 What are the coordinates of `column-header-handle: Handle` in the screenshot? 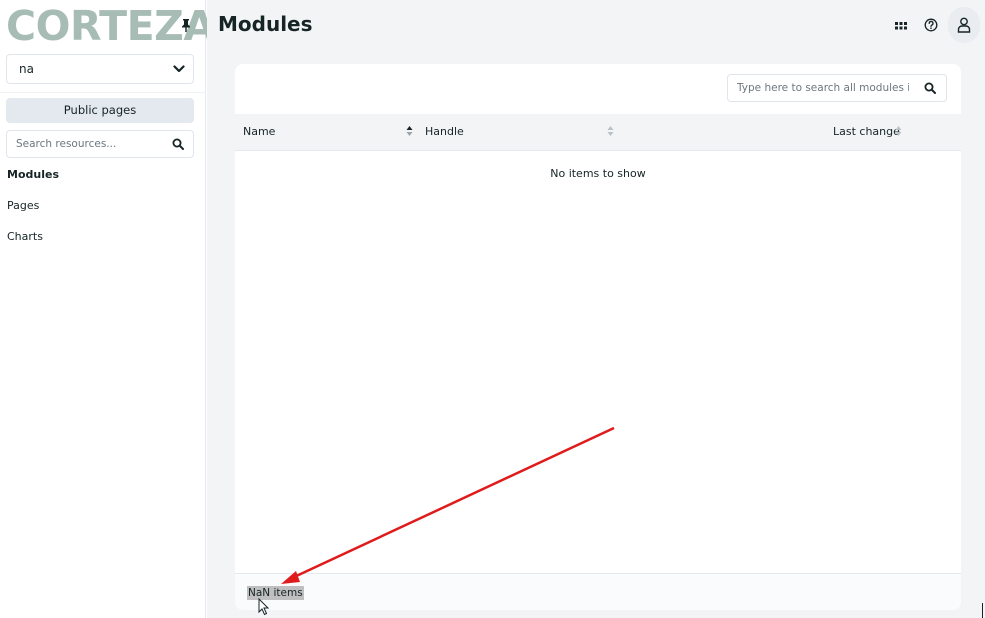 It's located at (444, 131).